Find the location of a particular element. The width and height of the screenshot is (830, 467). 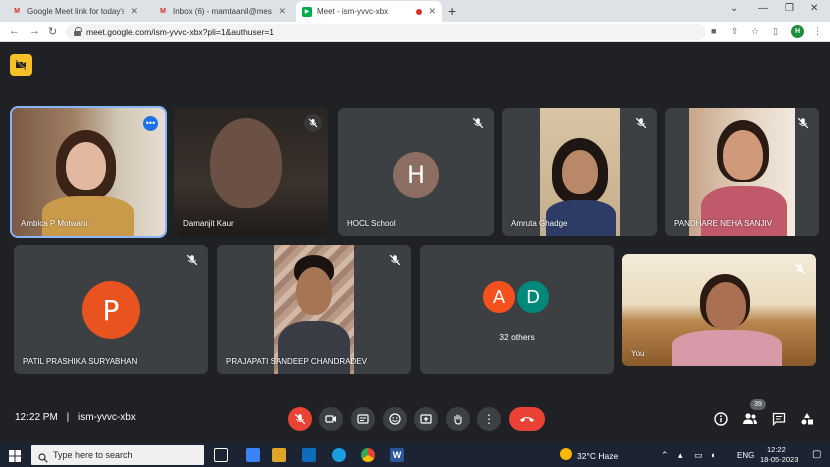

battery-icon: ▭ is located at coordinates (698, 455).